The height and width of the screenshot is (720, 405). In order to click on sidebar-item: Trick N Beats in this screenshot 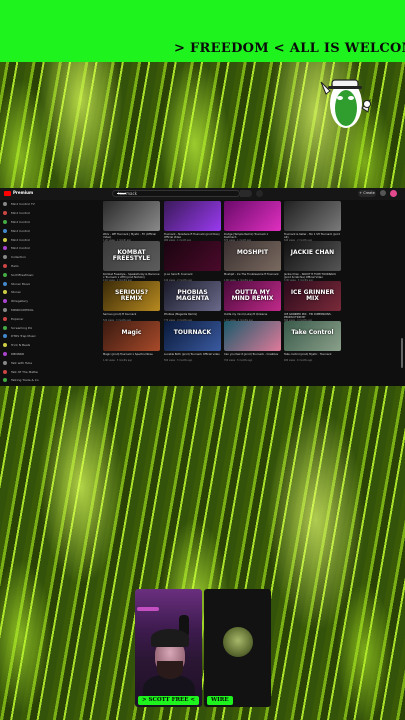, I will do `click(22, 345)`.